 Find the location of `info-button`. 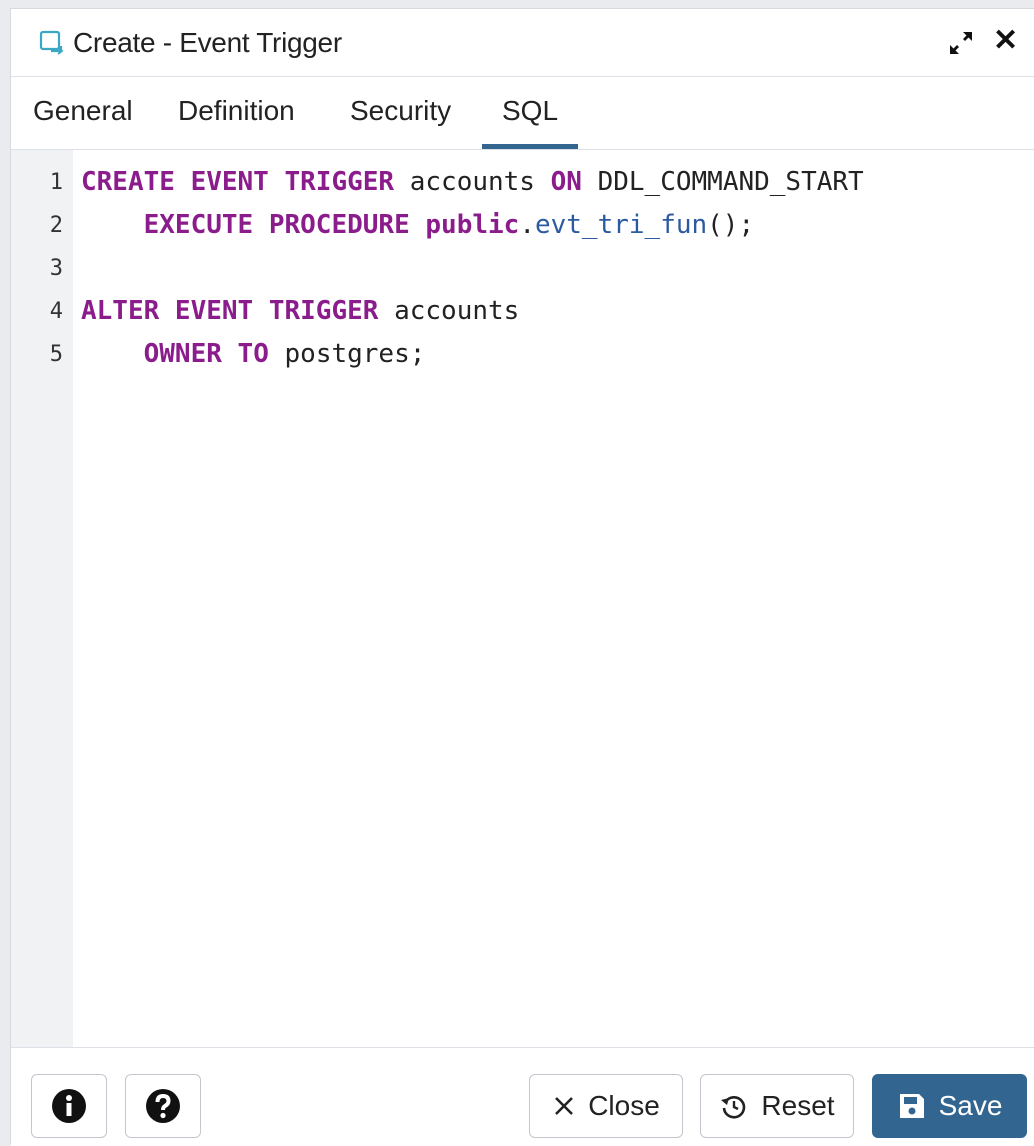

info-button is located at coordinates (69, 1106).